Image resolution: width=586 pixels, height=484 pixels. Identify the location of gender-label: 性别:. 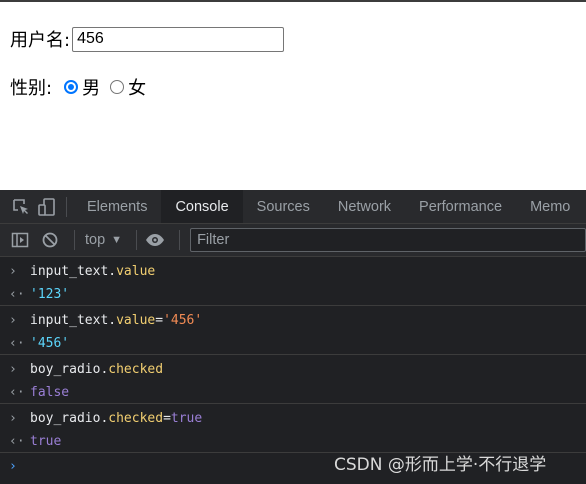
(31, 88).